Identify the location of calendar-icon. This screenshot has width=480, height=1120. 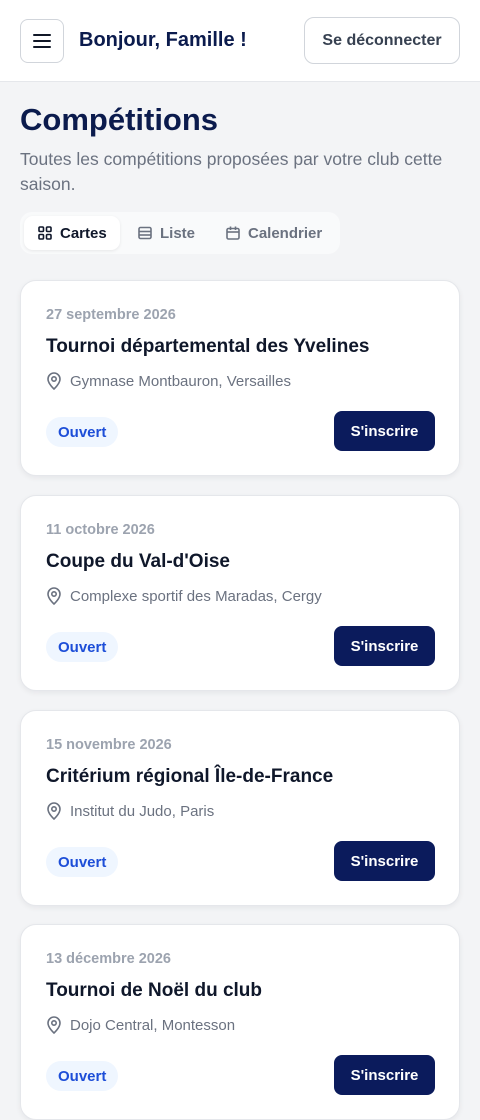
(233, 233).